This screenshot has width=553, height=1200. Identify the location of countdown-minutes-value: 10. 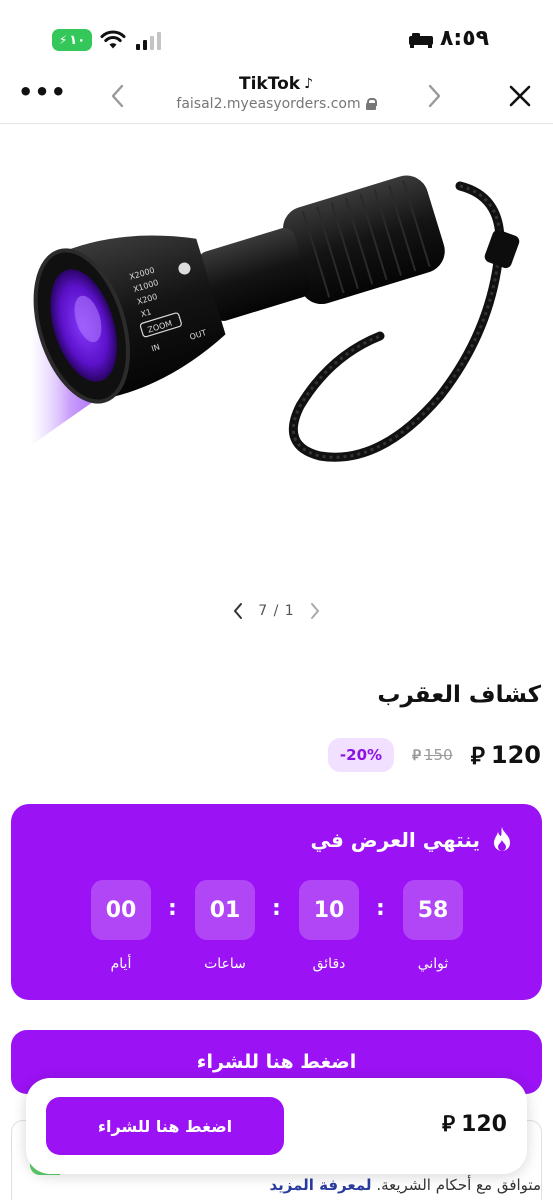
(329, 910).